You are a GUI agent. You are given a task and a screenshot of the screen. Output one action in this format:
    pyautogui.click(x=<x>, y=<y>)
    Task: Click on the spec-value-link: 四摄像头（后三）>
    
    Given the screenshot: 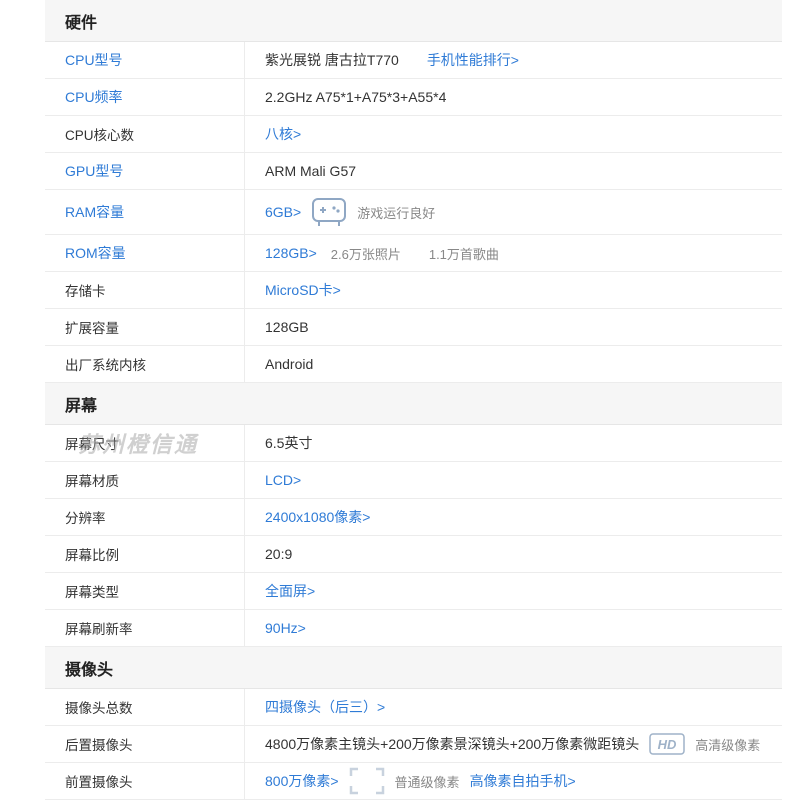 What is the action you would take?
    pyautogui.click(x=325, y=707)
    